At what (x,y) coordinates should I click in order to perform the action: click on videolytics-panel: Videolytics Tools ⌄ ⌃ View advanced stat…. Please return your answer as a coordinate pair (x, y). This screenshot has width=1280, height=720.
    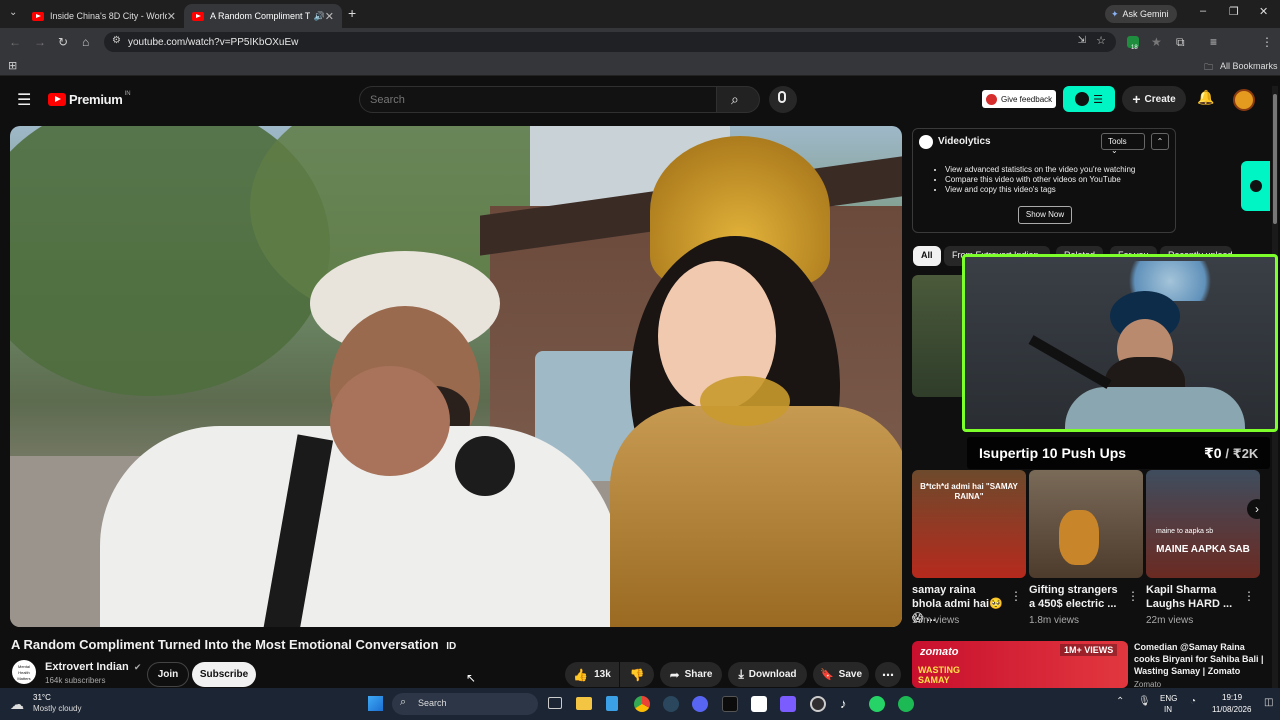
    Looking at the image, I should click on (1044, 180).